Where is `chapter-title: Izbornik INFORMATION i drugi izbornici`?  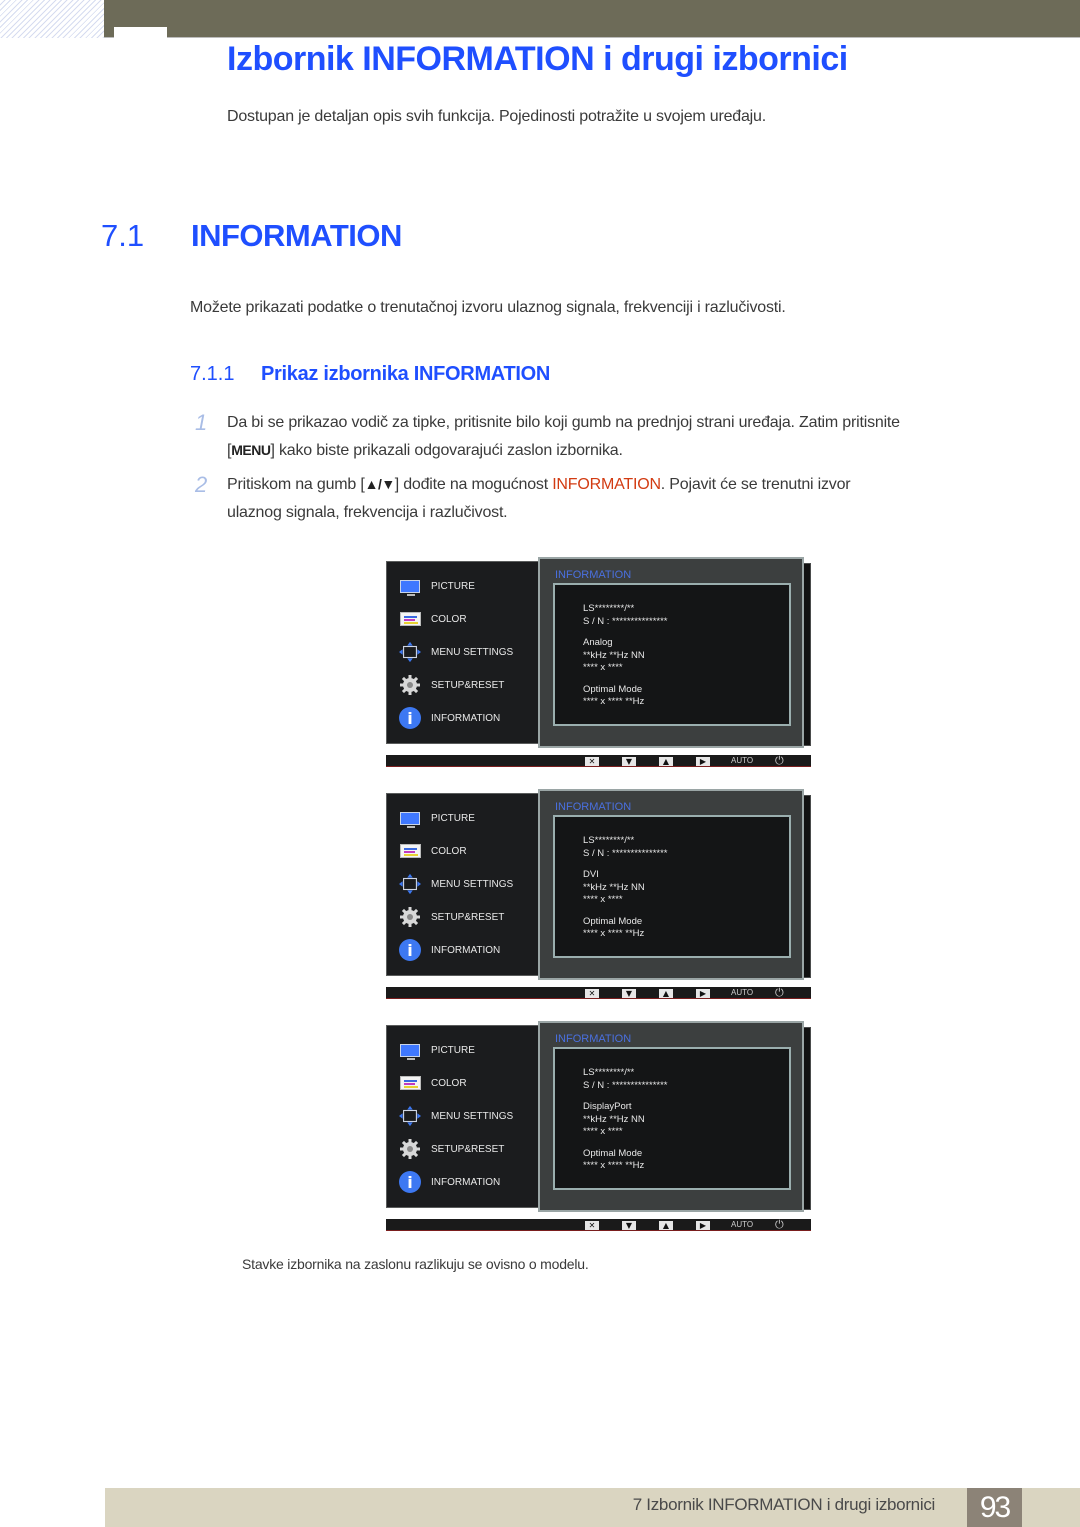
chapter-title: Izbornik INFORMATION i drugi izbornici is located at coordinates (537, 59).